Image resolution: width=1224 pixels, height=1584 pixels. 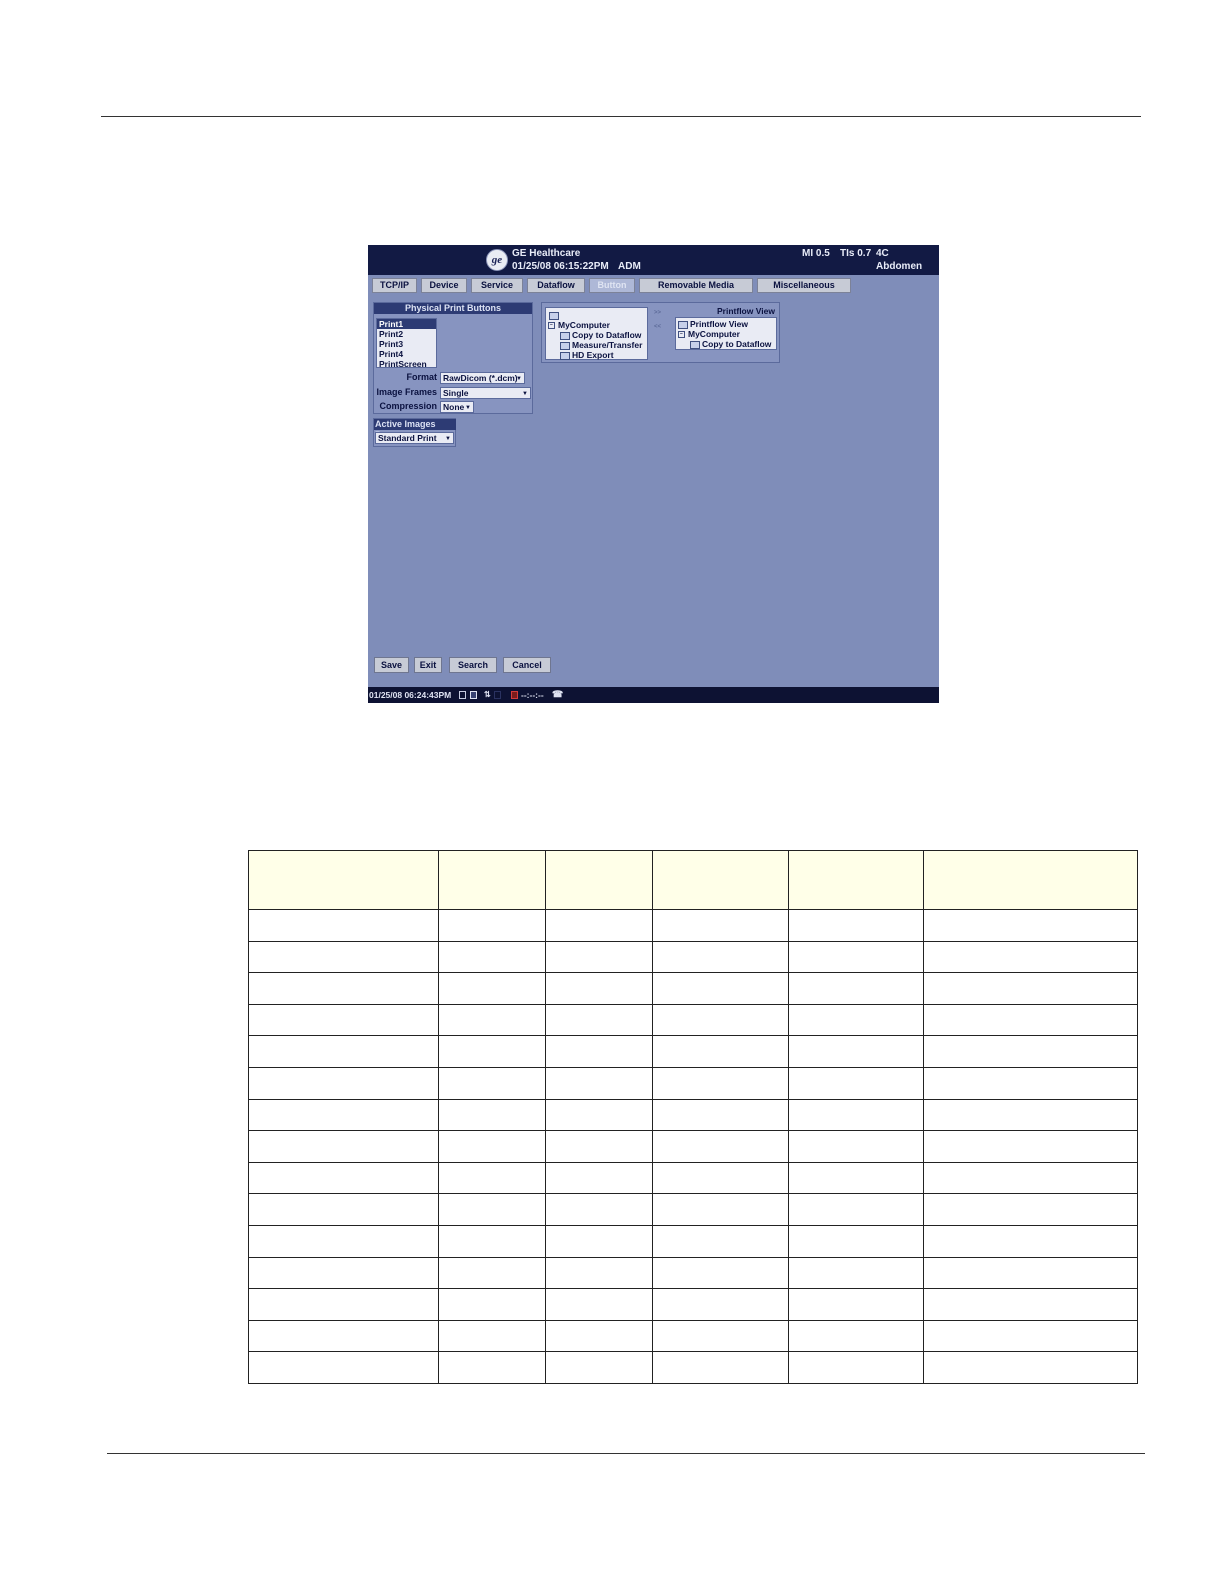 I want to click on tree-node-hd-export: HD Export, so click(x=587, y=355).